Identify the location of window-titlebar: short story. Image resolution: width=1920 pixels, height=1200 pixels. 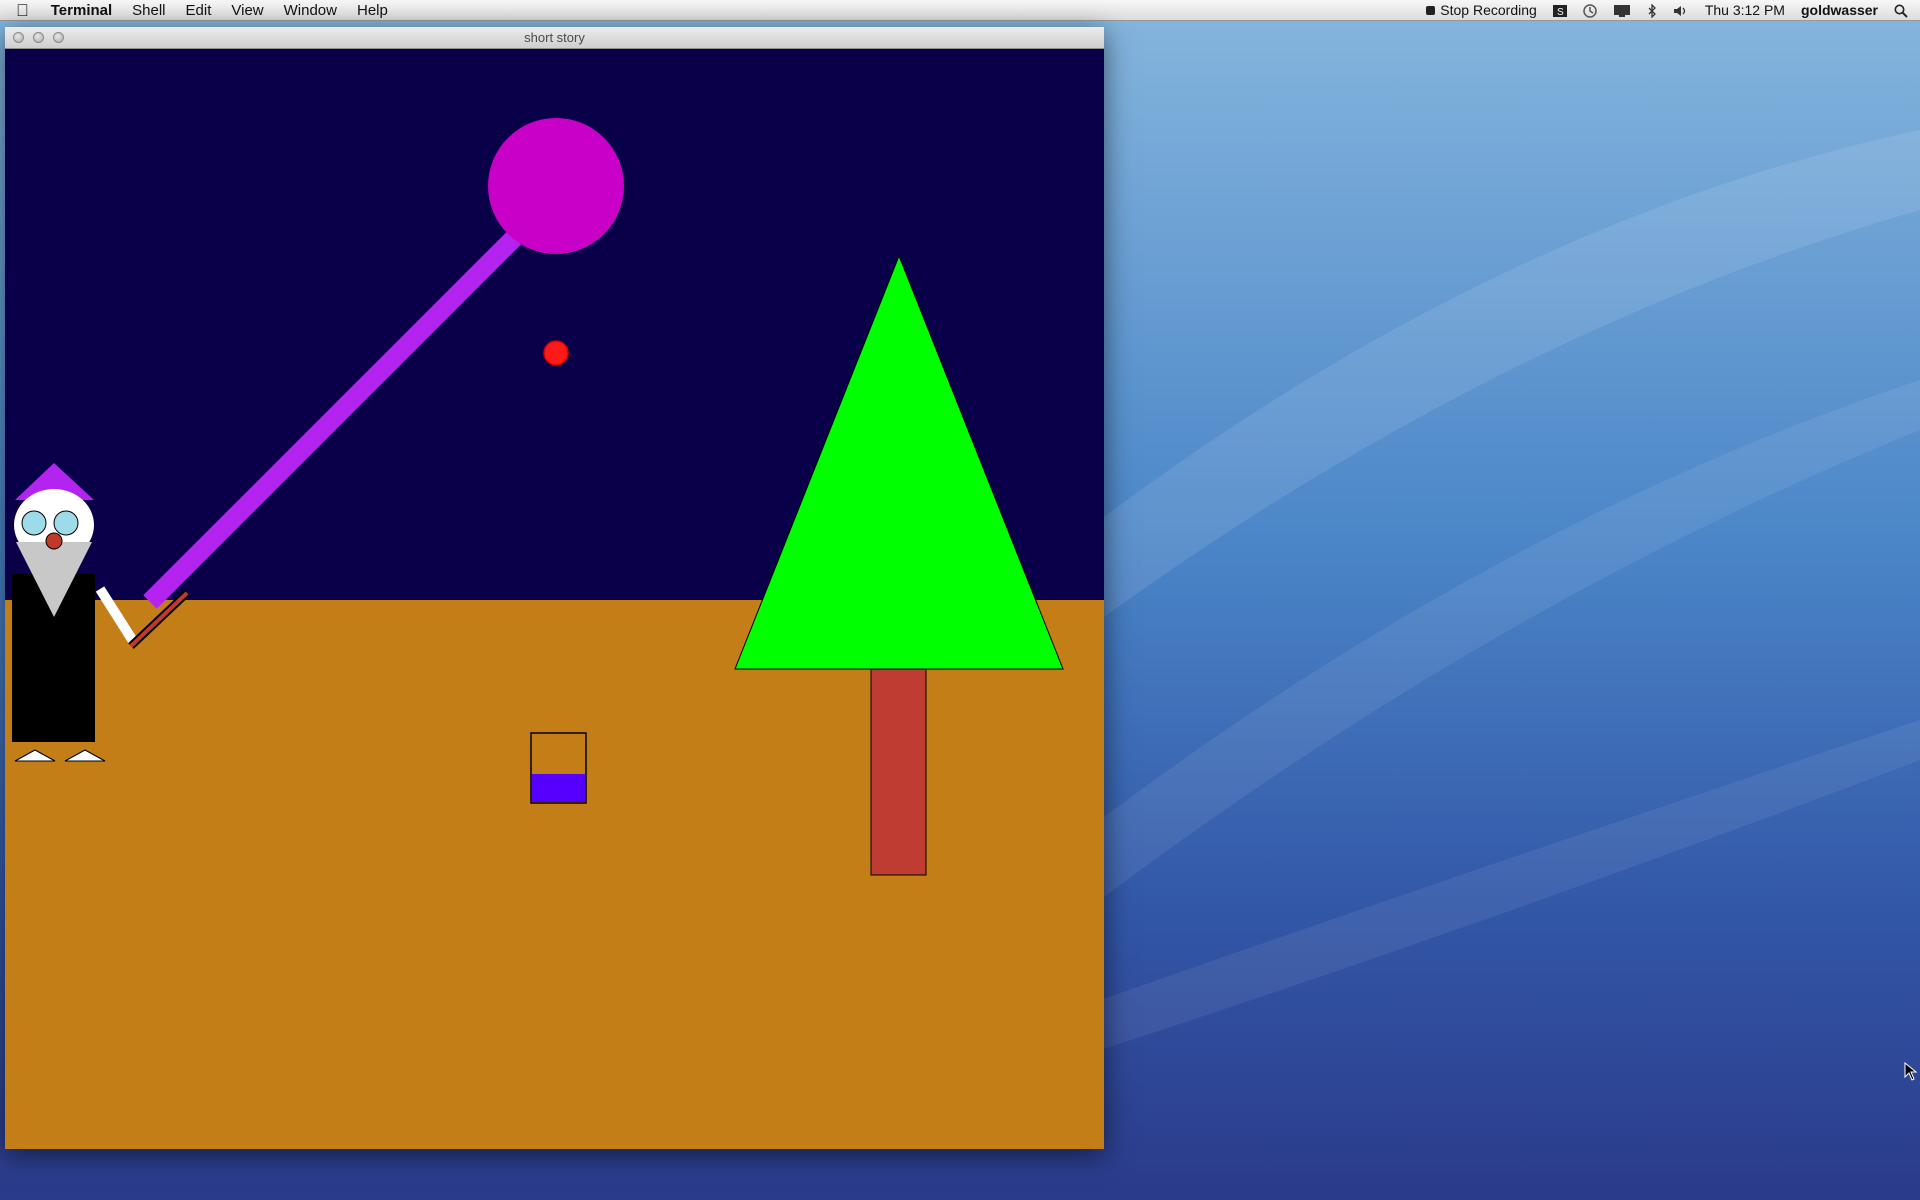
(554, 38).